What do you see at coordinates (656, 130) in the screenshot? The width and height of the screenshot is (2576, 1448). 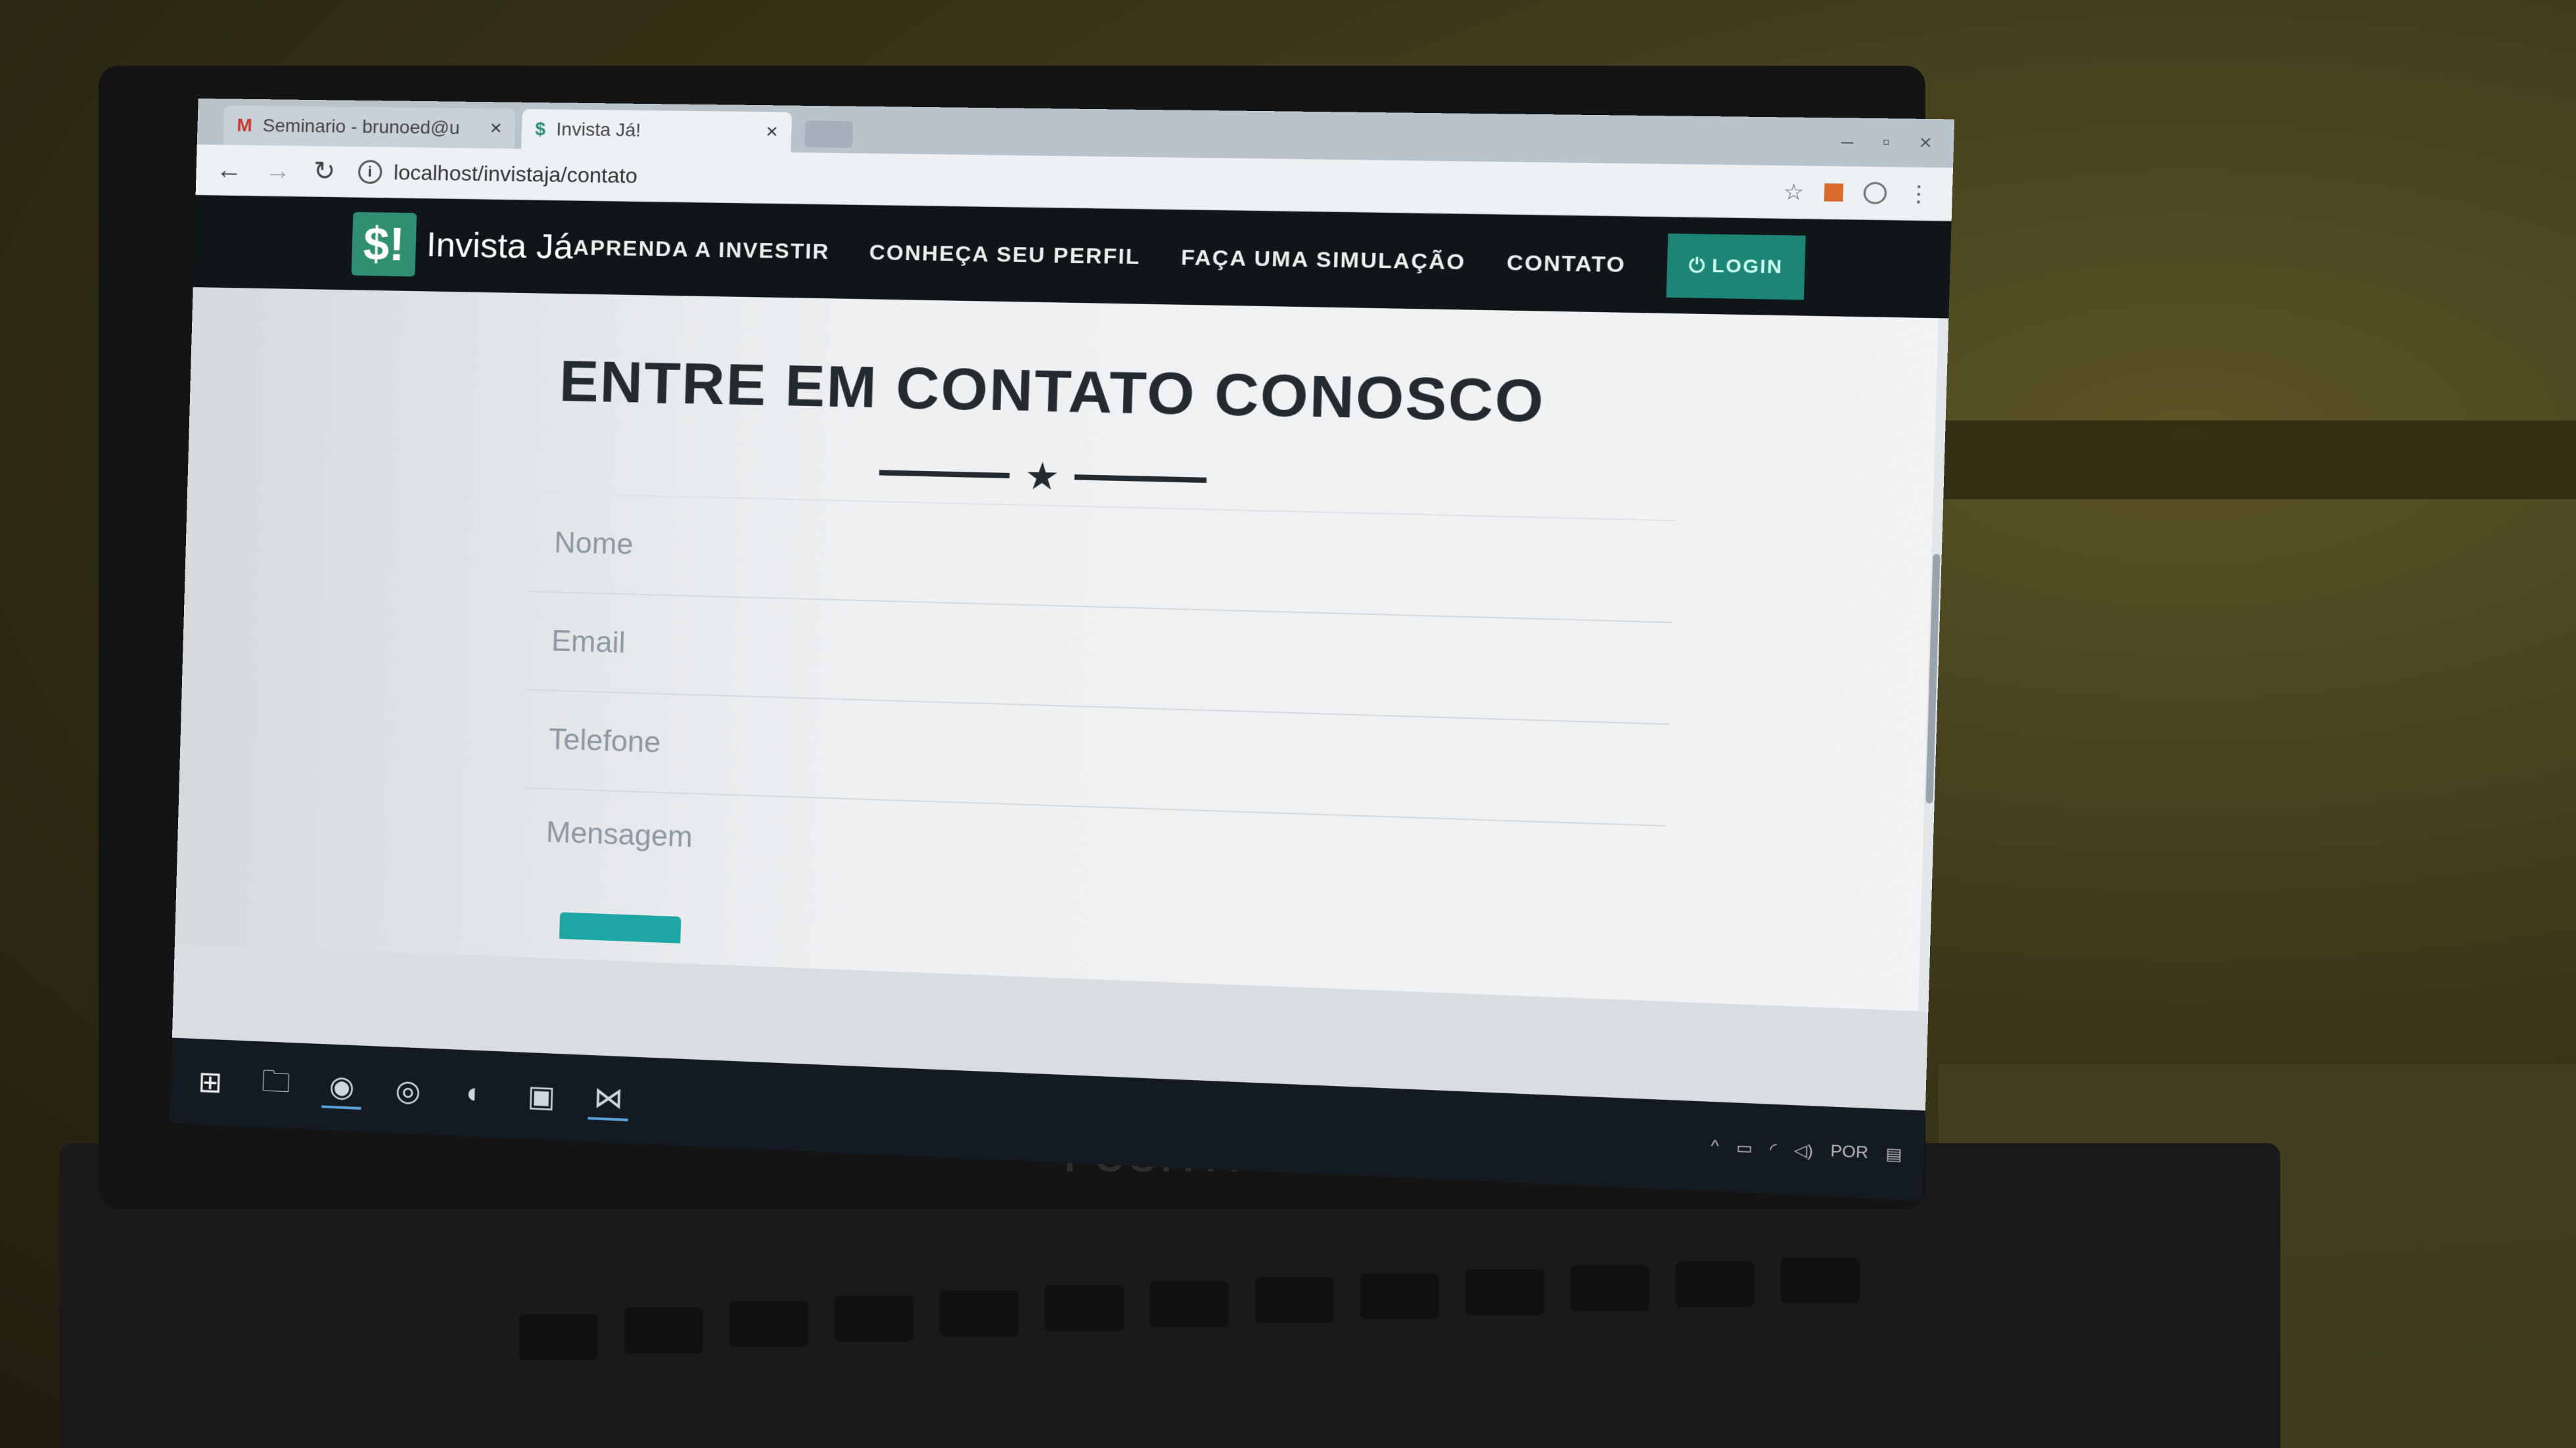 I see `tab-invista-ja: $ Invista Já! ×` at bounding box center [656, 130].